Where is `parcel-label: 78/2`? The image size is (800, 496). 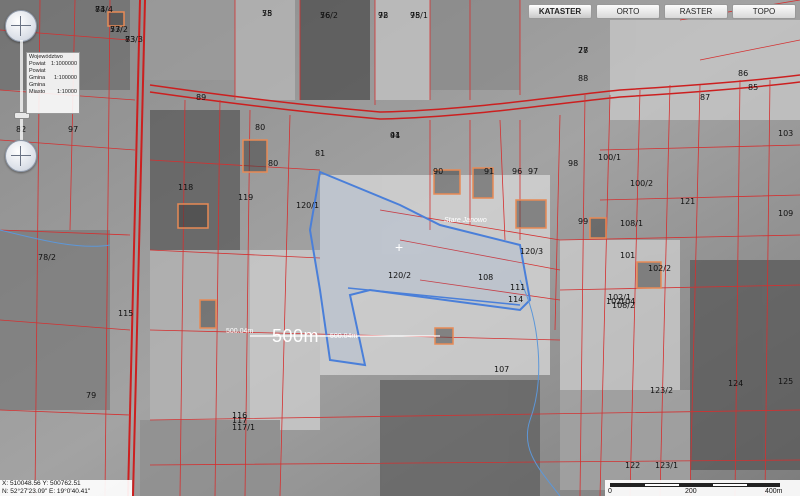 parcel-label: 78/2 is located at coordinates (47, 257).